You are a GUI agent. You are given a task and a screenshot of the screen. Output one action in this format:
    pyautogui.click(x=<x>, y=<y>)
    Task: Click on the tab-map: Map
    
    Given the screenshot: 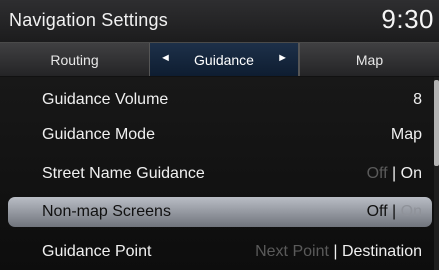 What is the action you would take?
    pyautogui.click(x=369, y=59)
    